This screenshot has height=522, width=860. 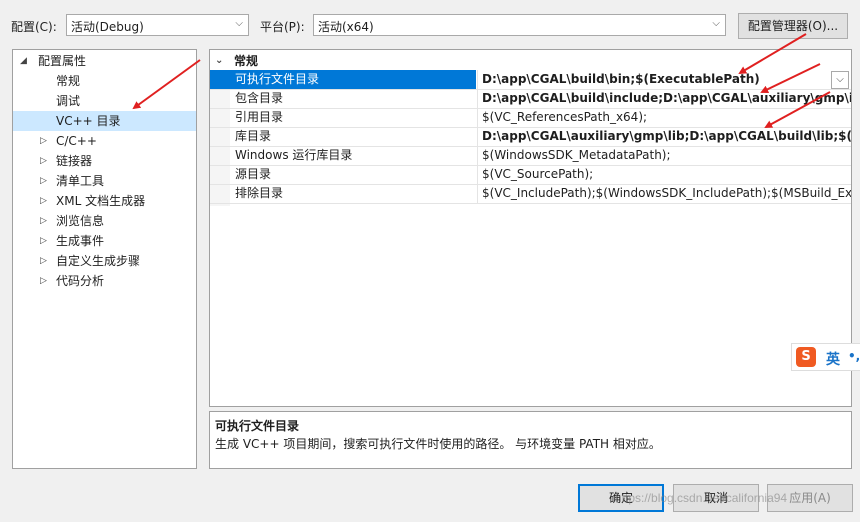 I want to click on arrow-to-include-dirs, so click(x=790, y=78).